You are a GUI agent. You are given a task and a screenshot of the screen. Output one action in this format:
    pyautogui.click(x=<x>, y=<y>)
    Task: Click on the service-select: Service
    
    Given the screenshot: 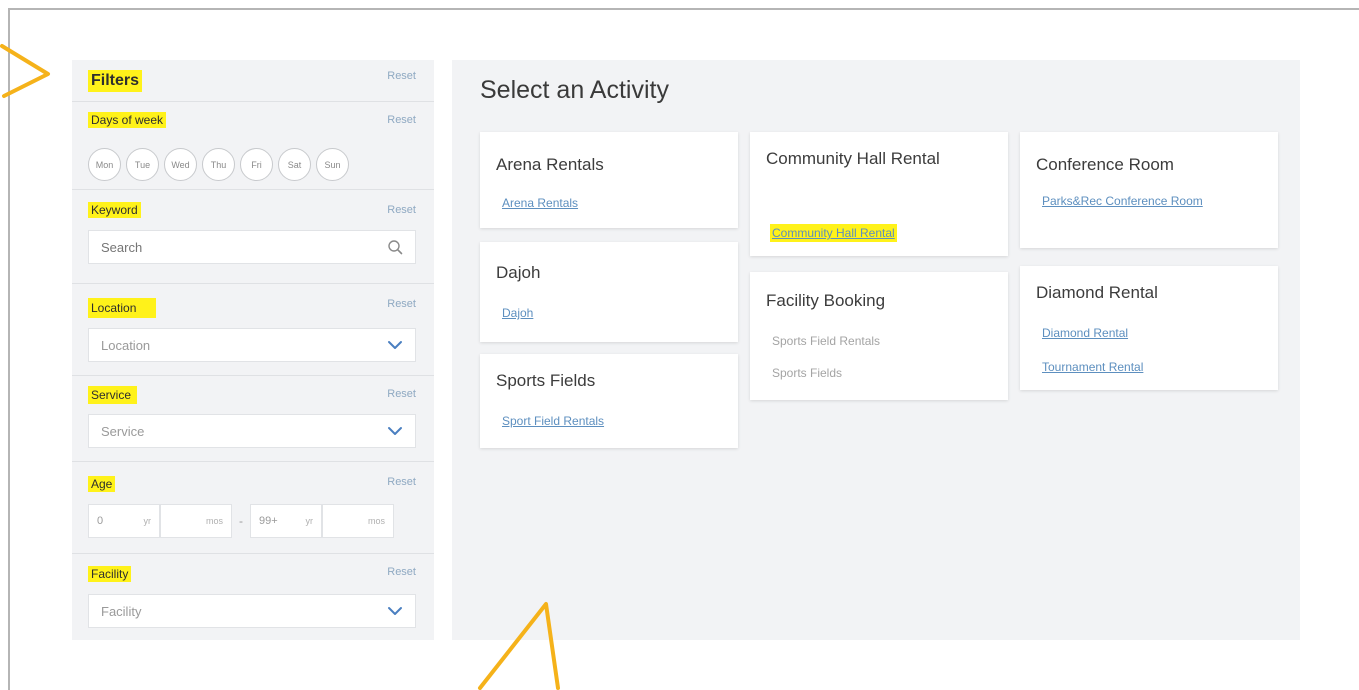 What is the action you would take?
    pyautogui.click(x=252, y=431)
    